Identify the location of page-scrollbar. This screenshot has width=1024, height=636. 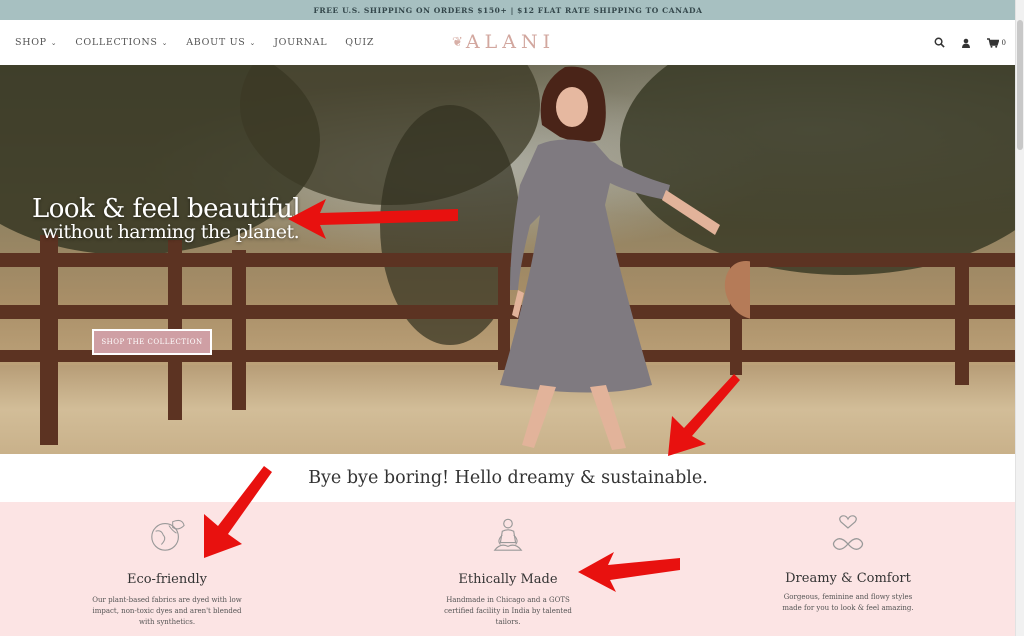
(1019, 318).